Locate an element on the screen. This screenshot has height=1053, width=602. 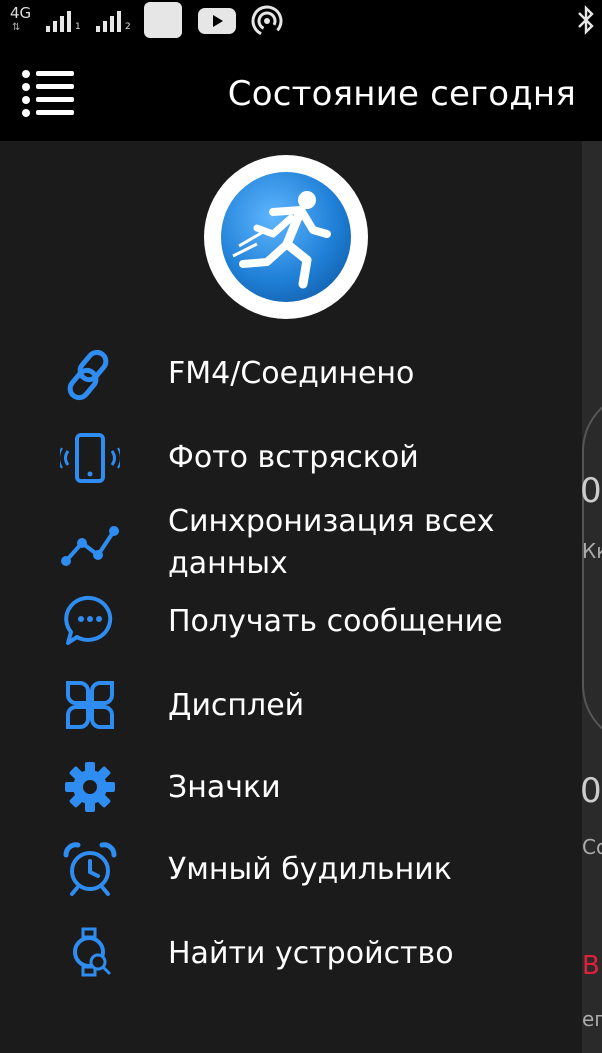
data-arrows-icon: ⇅ is located at coordinates (16, 27).